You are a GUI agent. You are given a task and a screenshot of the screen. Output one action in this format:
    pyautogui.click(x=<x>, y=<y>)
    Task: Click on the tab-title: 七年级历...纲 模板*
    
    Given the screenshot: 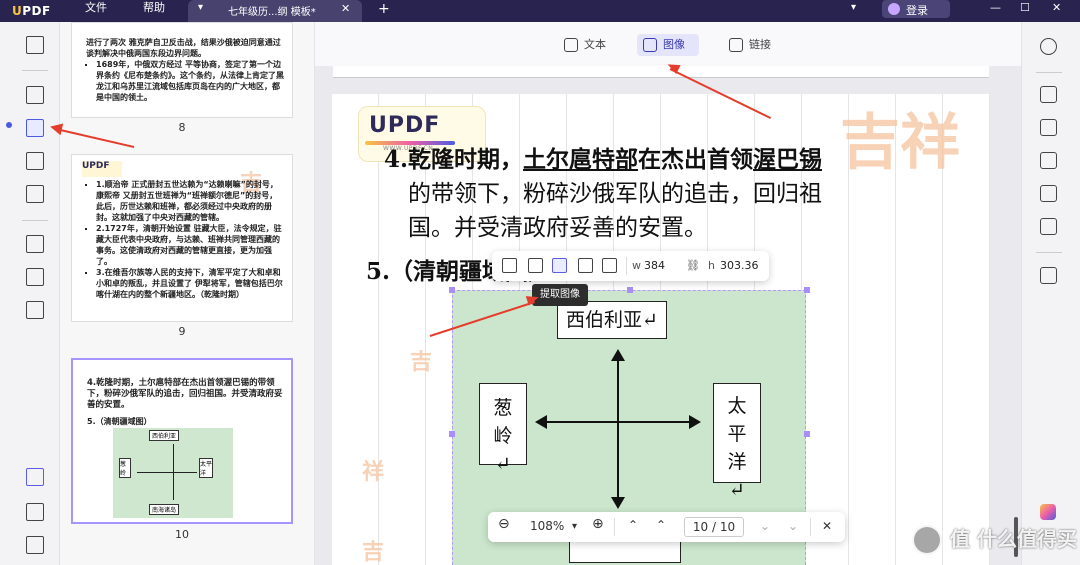 What is the action you would take?
    pyautogui.click(x=272, y=12)
    